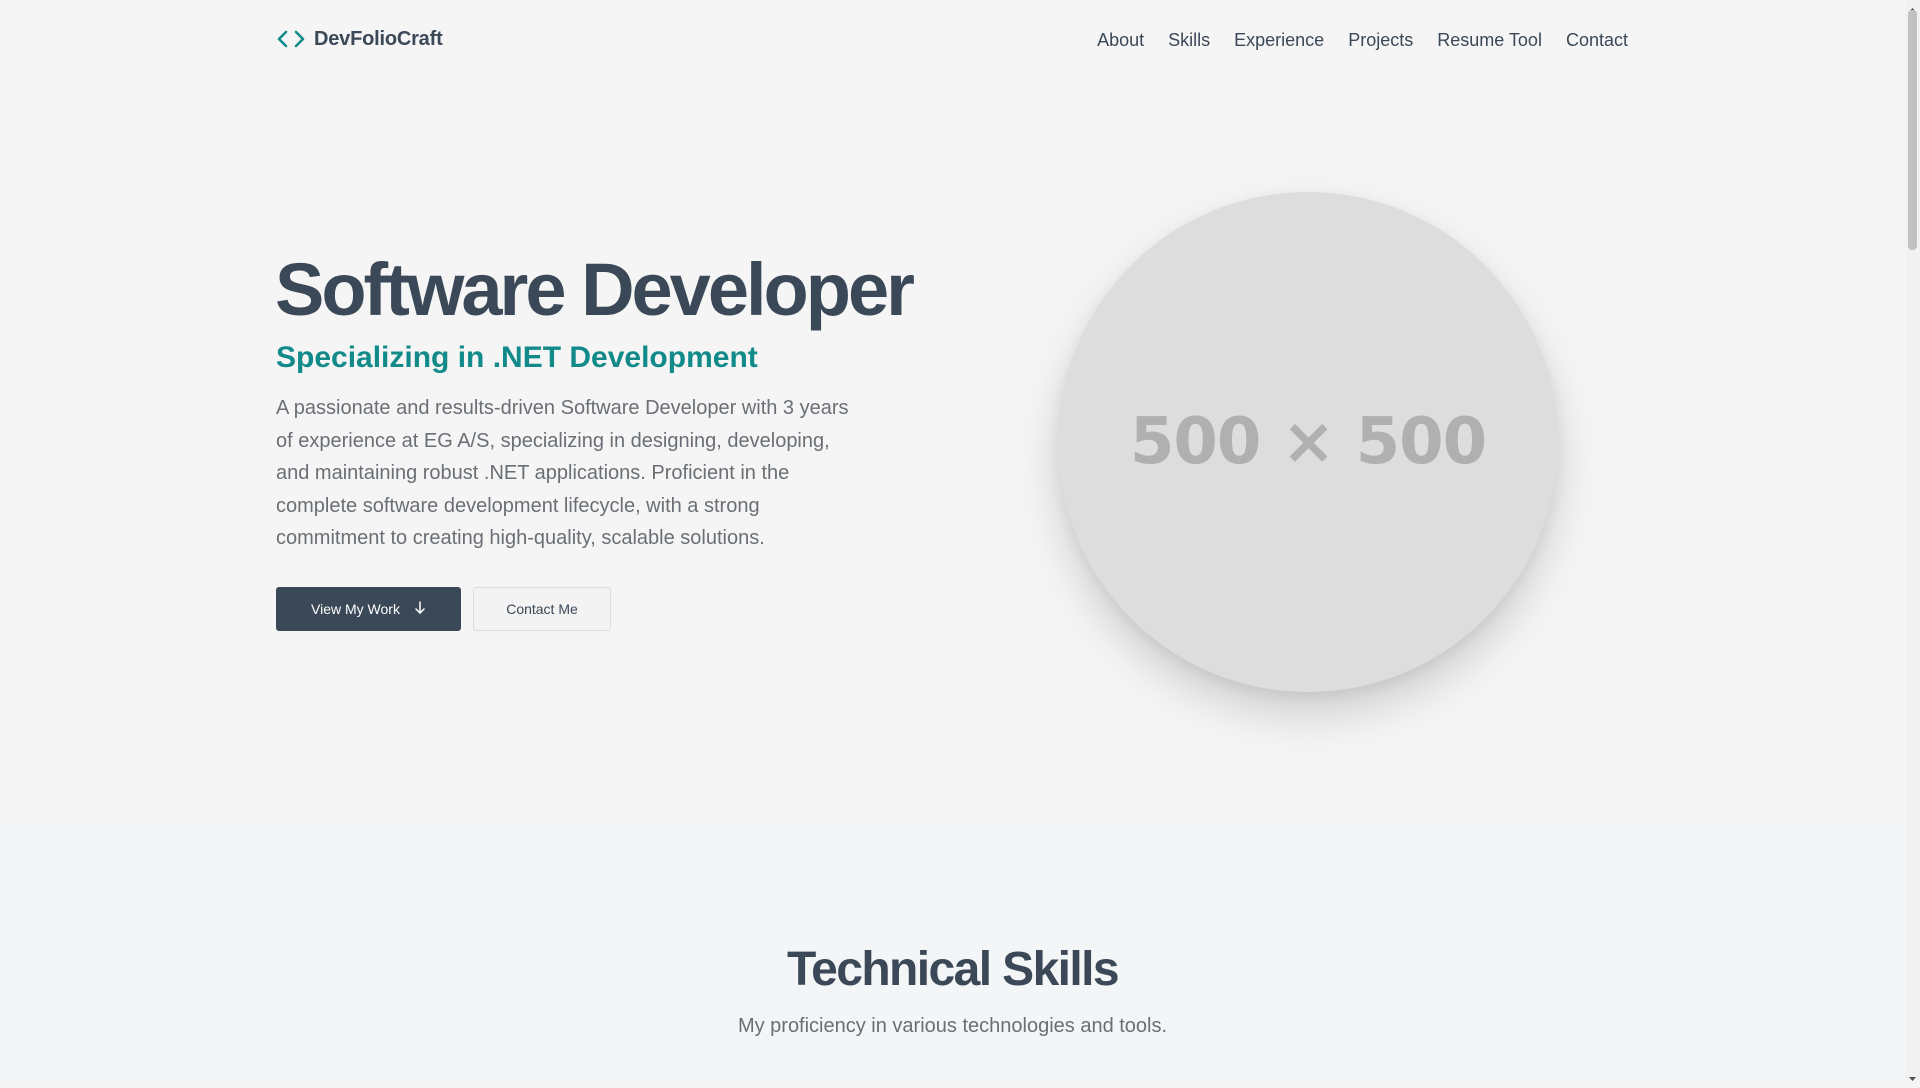 Image resolution: width=1920 pixels, height=1088 pixels. I want to click on scroll-up-arrow-icon, so click(1912, 6).